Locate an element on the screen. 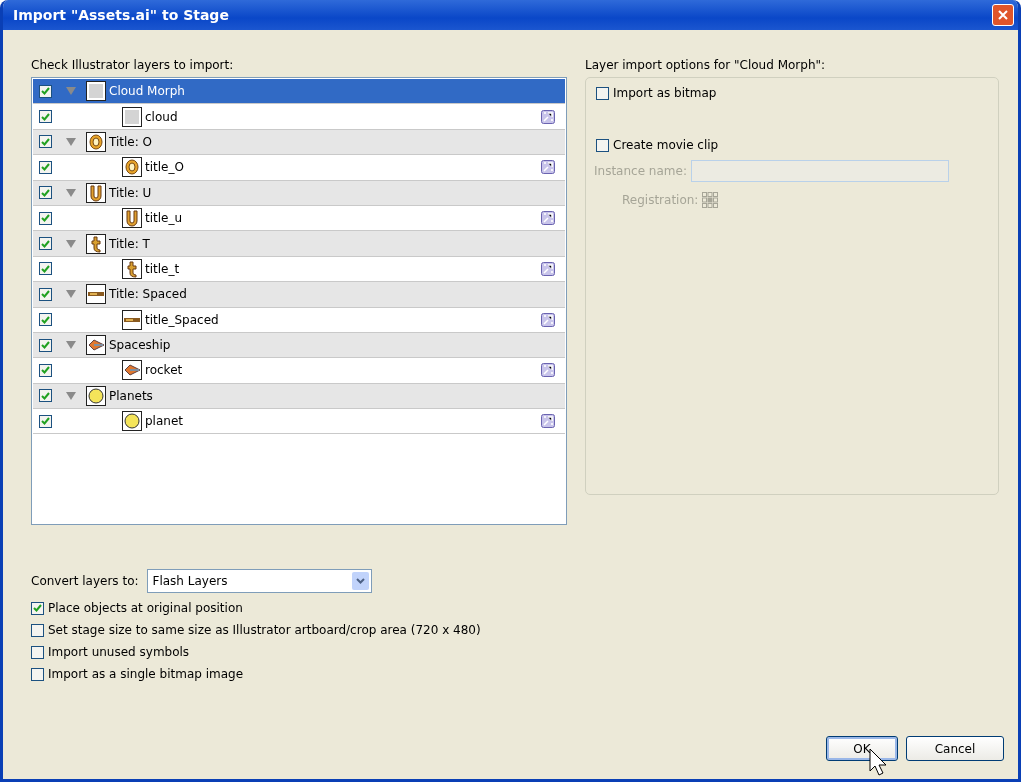 Image resolution: width=1021 pixels, height=782 pixels. layer-name: Title: T is located at coordinates (129, 243).